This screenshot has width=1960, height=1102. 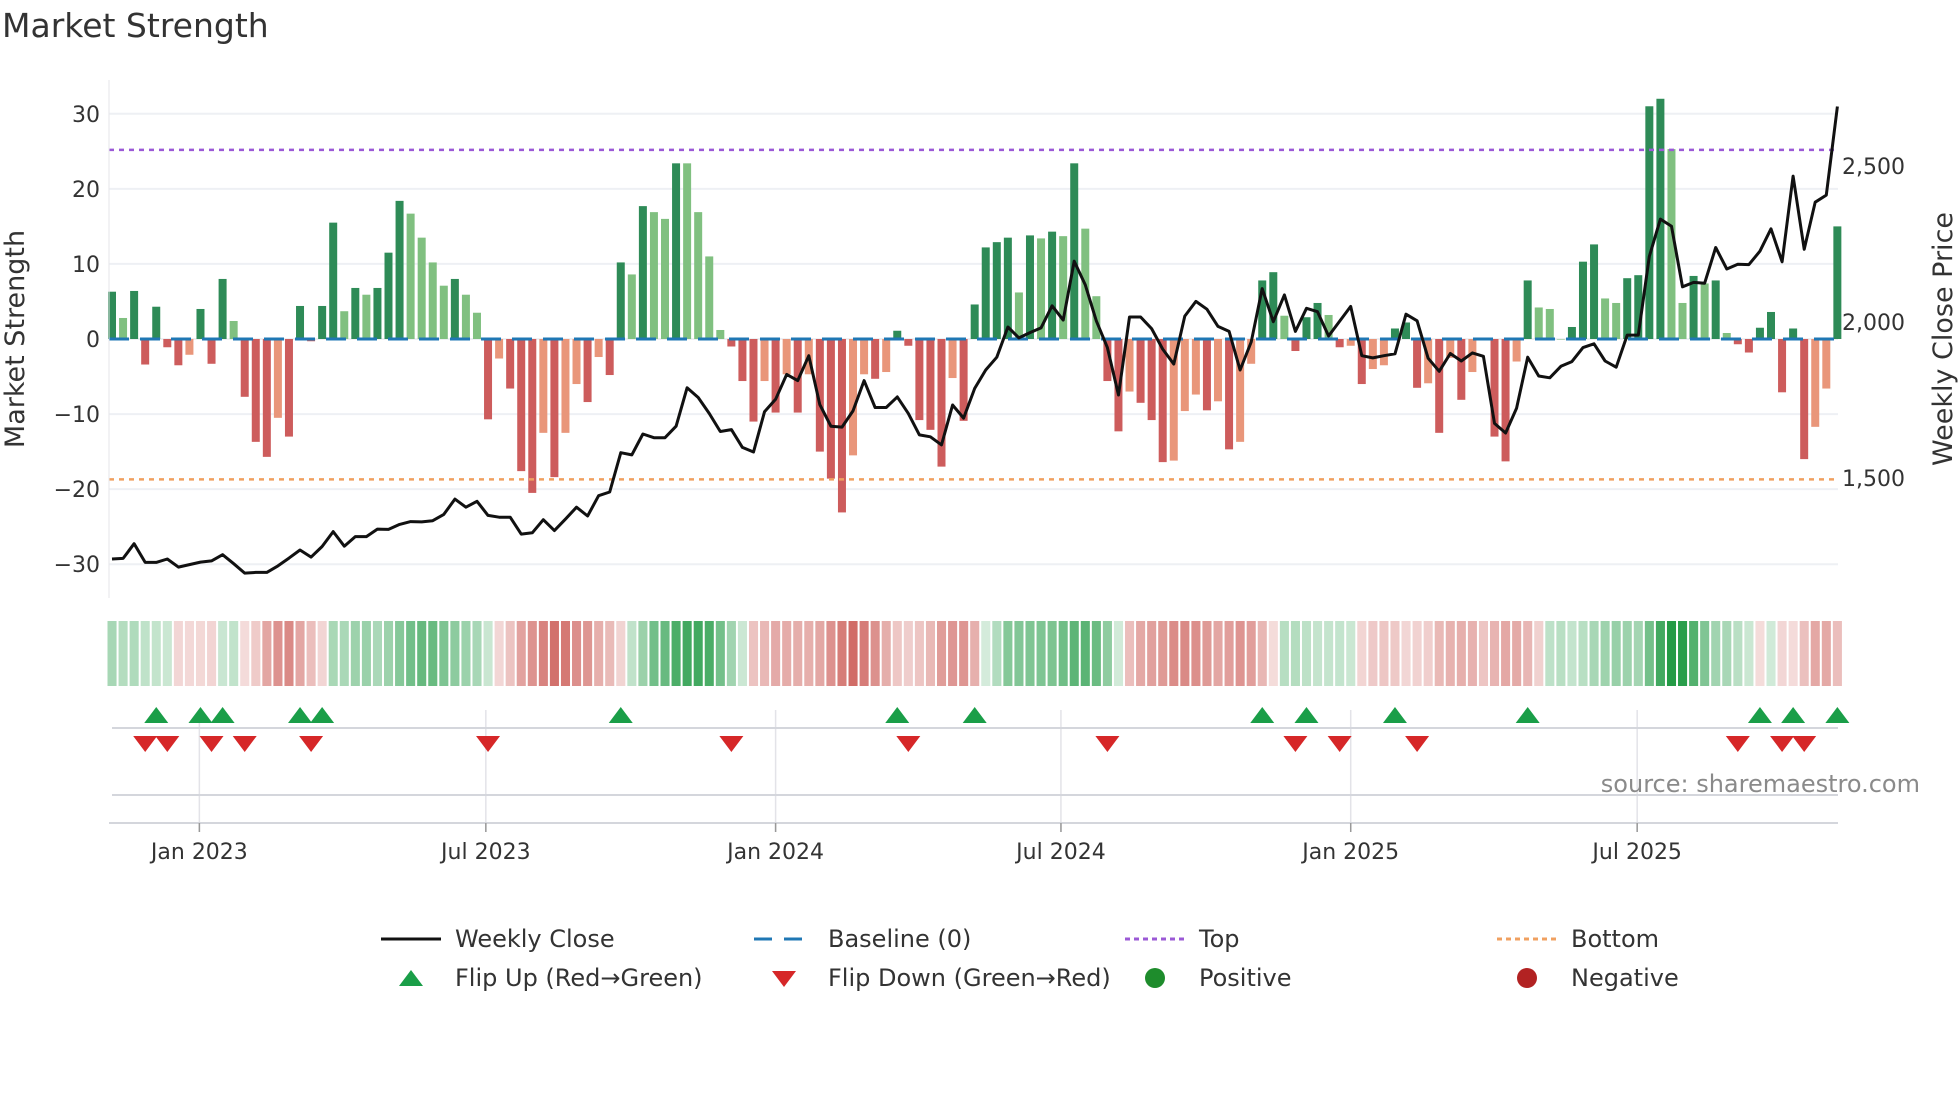 I want to click on legend-label: Baseline (0), so click(x=900, y=939).